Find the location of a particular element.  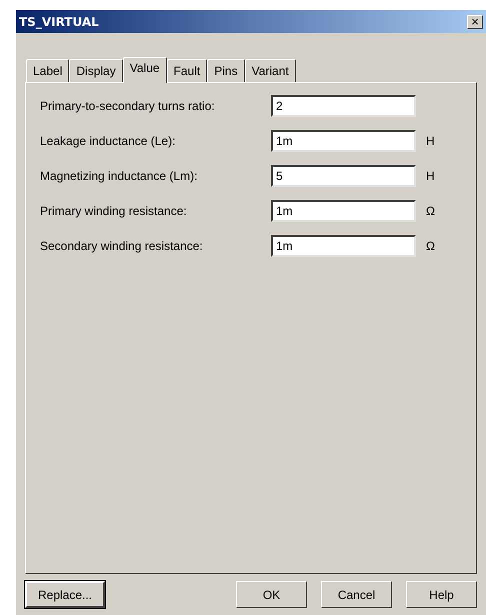

field-label: Secondary winding resistance: is located at coordinates (122, 246).